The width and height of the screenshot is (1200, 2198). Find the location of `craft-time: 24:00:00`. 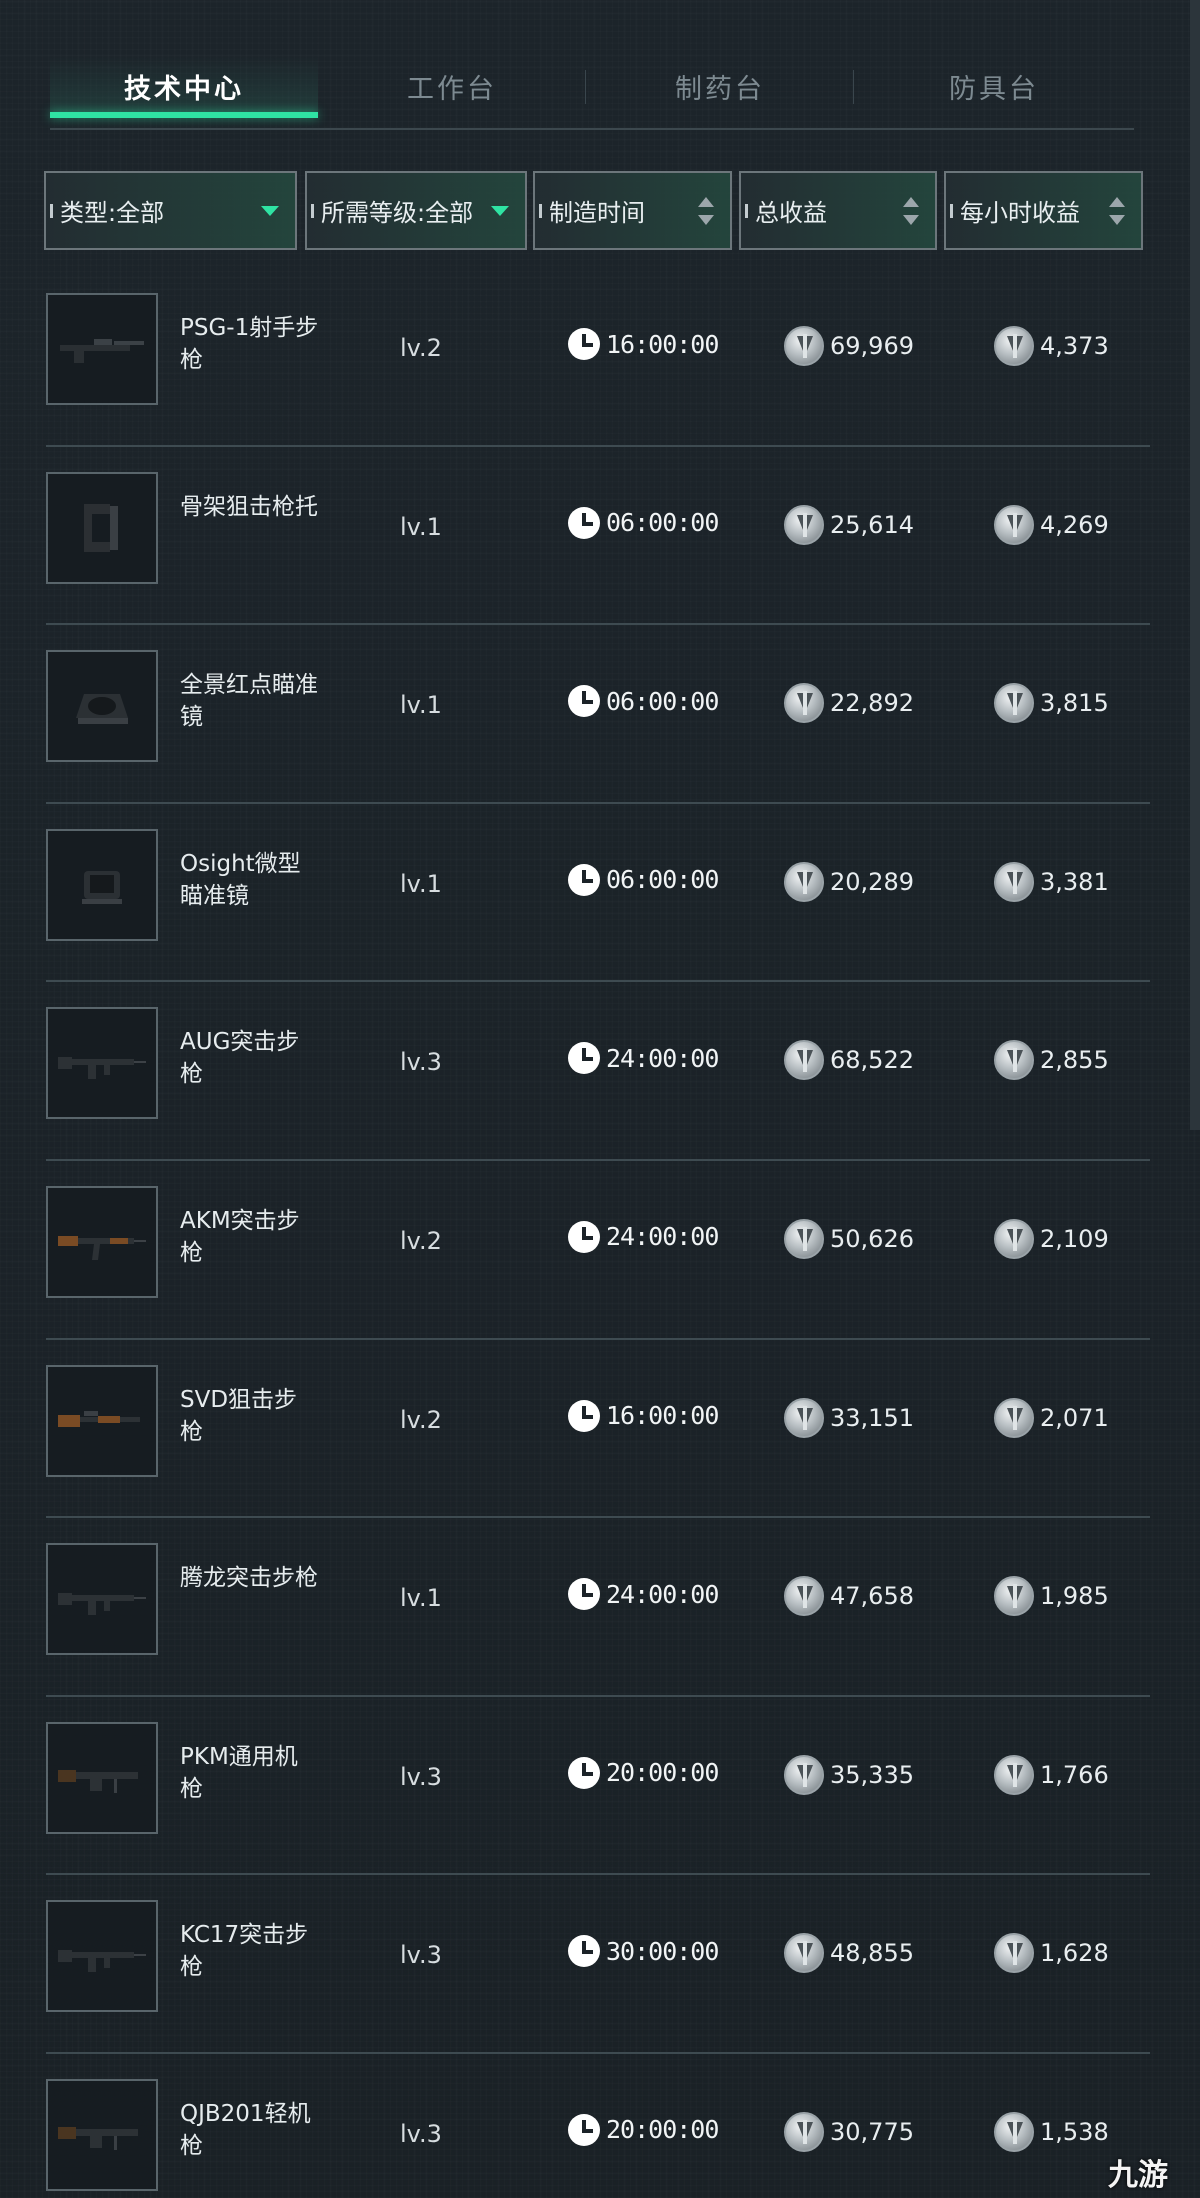

craft-time: 24:00:00 is located at coordinates (643, 1058).